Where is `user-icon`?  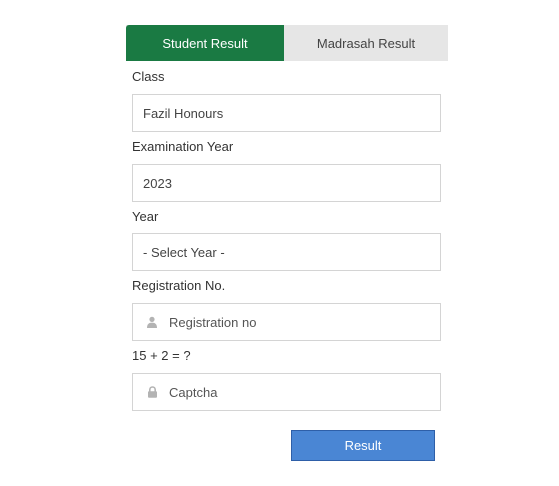 user-icon is located at coordinates (152, 322).